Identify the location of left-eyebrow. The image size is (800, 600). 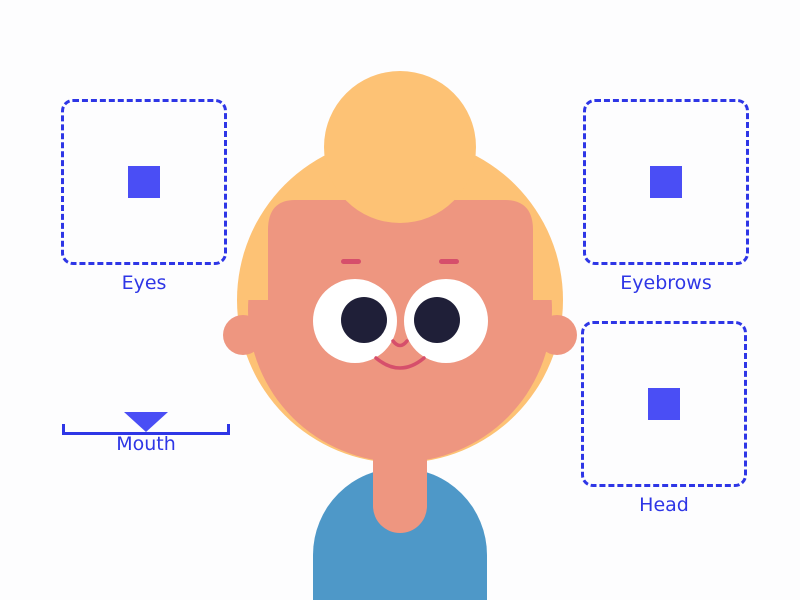
(351, 261).